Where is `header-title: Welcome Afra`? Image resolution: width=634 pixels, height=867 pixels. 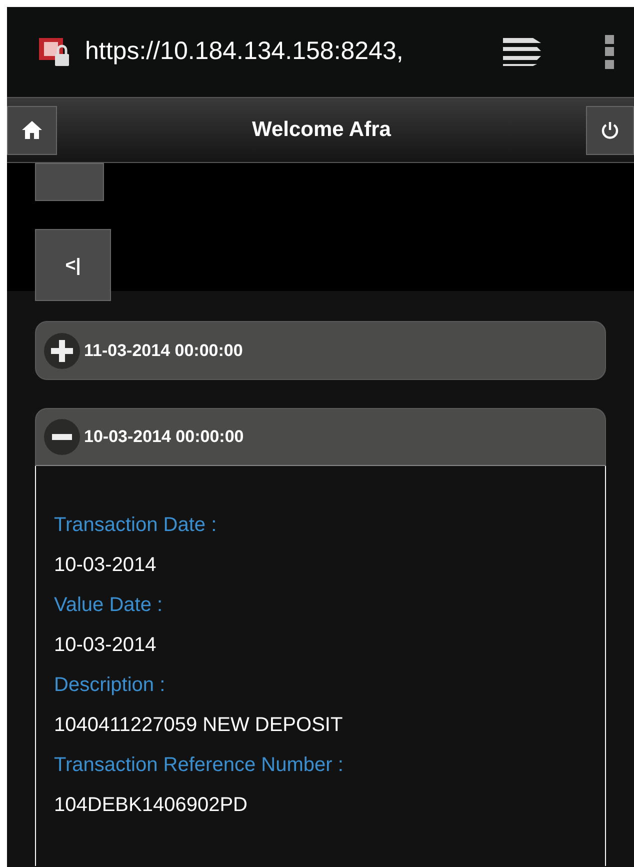 header-title: Welcome Afra is located at coordinates (321, 130).